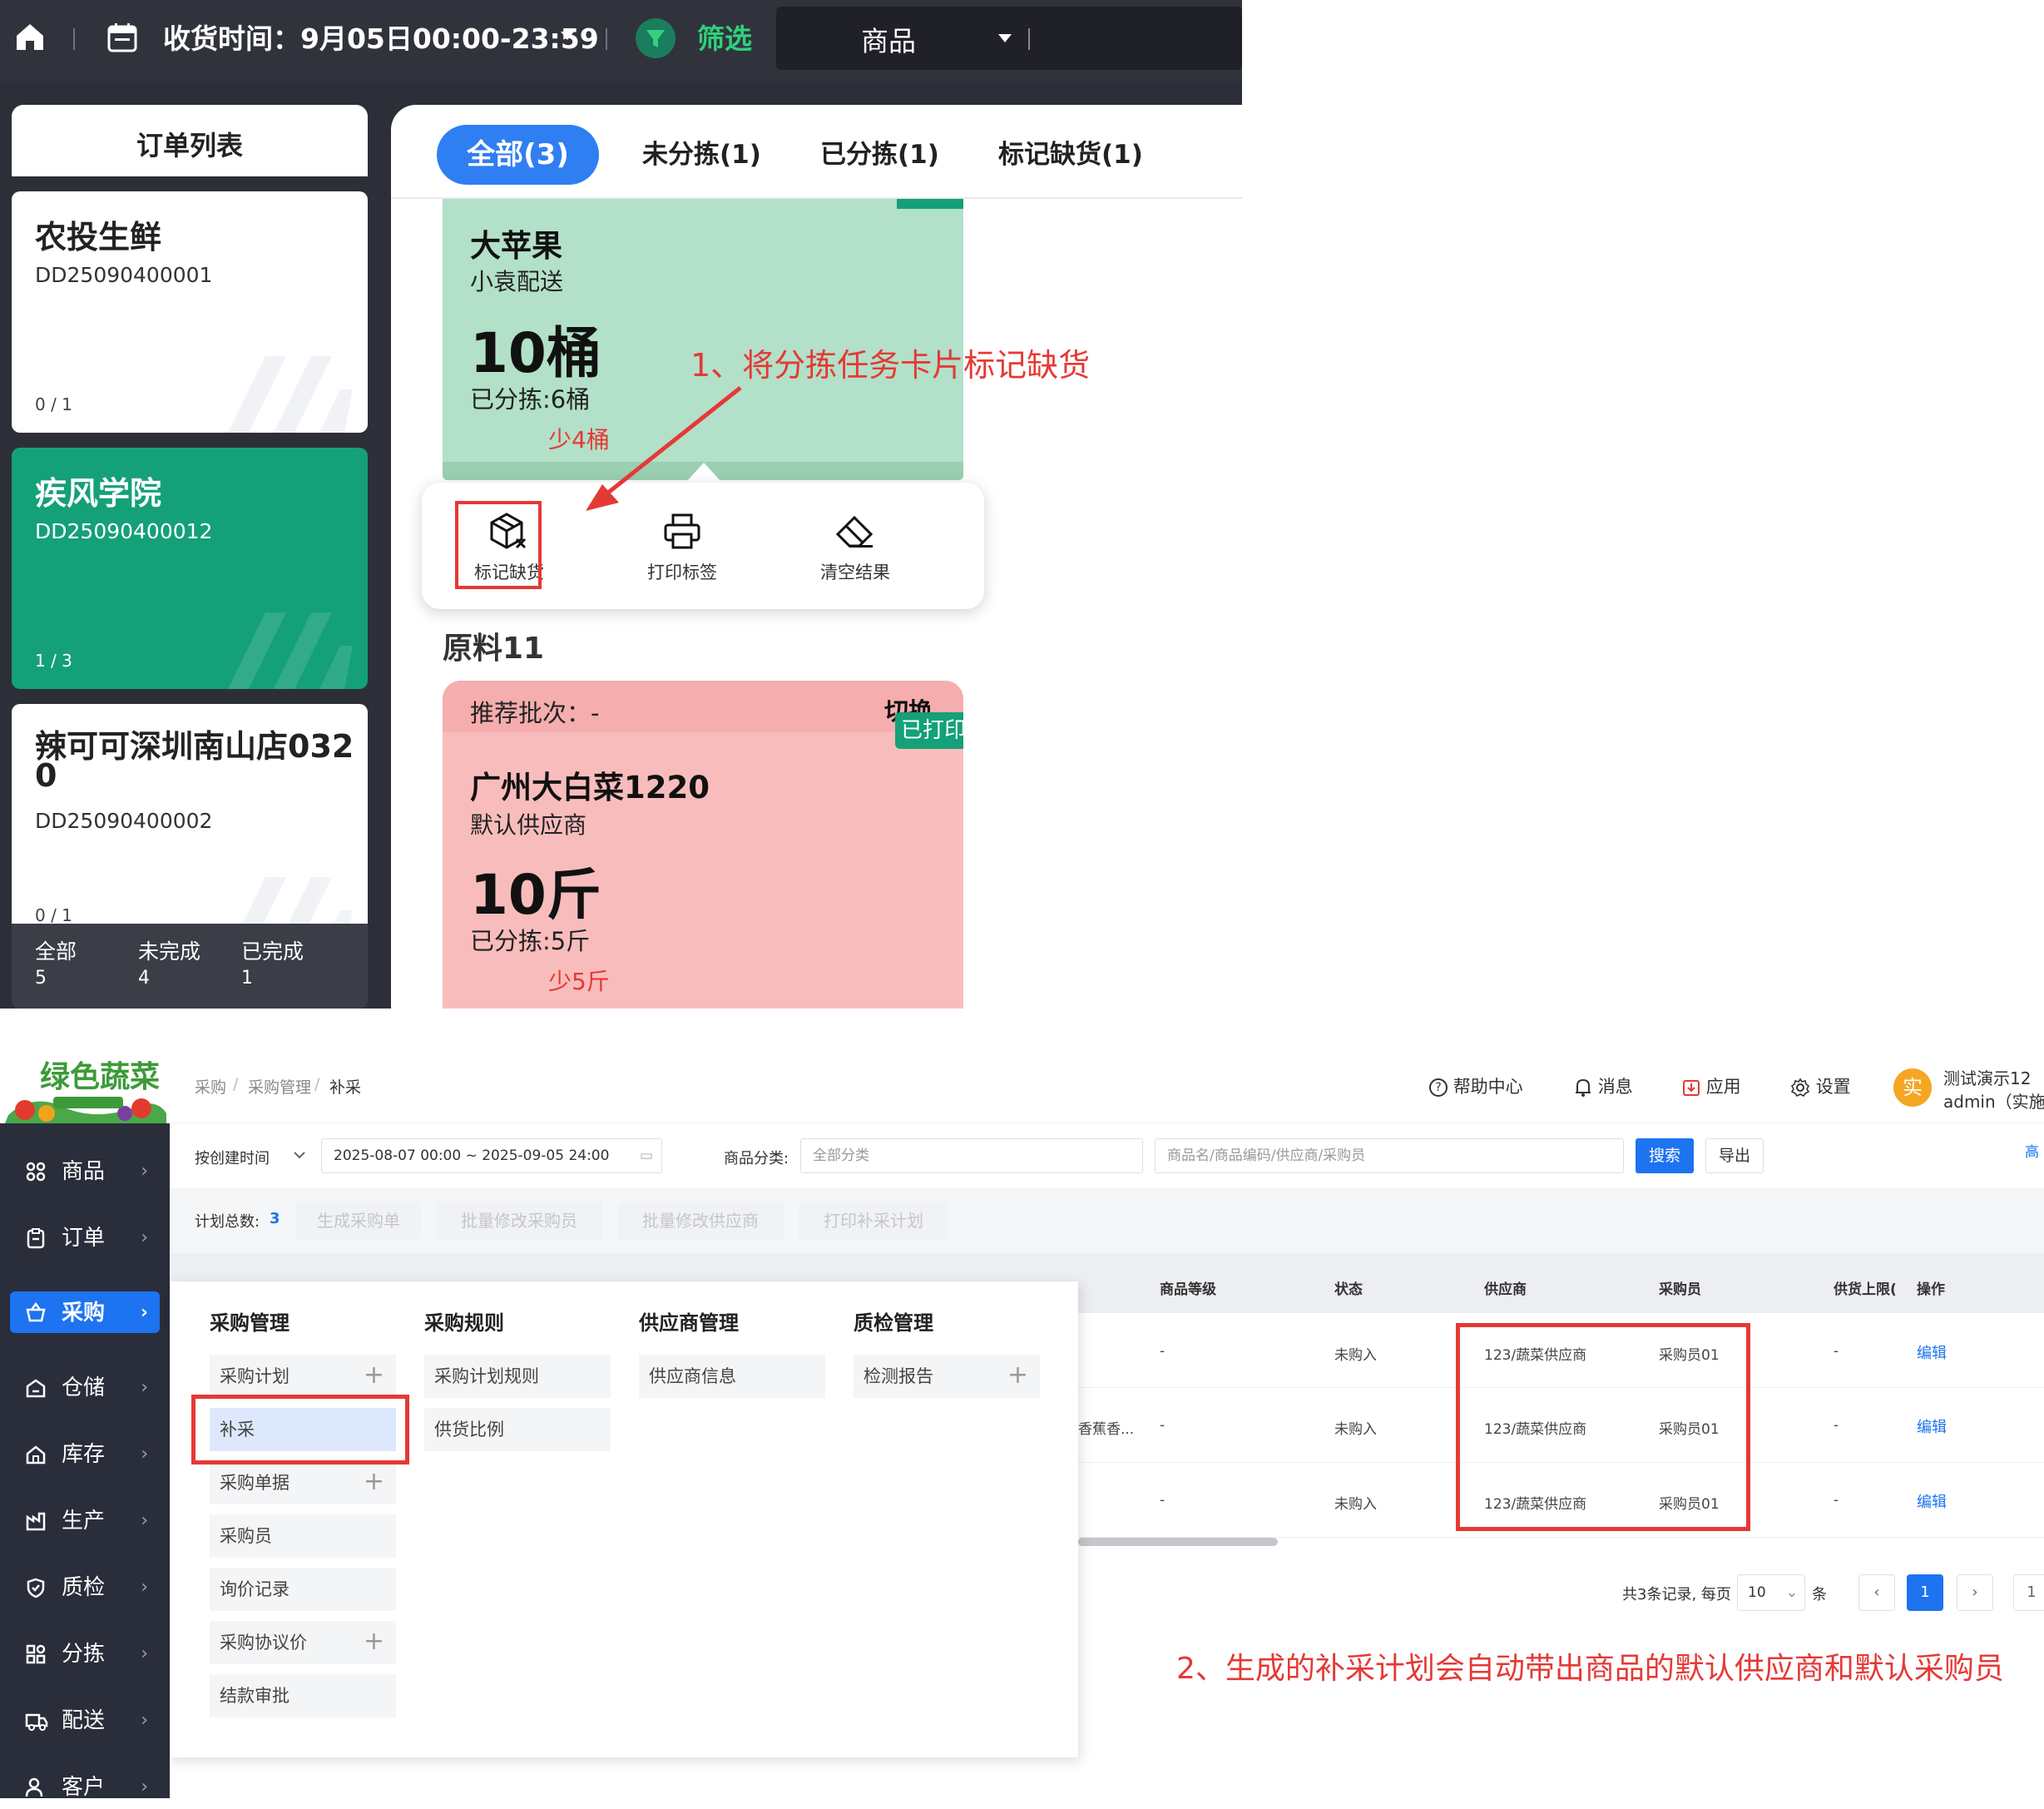 The height and width of the screenshot is (1809, 2044). What do you see at coordinates (1476, 1086) in the screenshot?
I see `help-center-link: ? 帮助中心` at bounding box center [1476, 1086].